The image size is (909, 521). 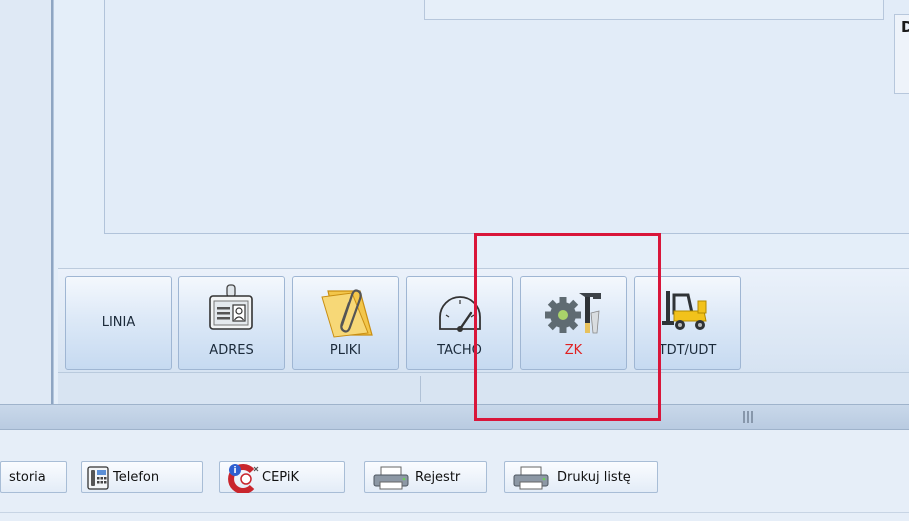 I want to click on historia-label: storia, so click(x=27, y=477).